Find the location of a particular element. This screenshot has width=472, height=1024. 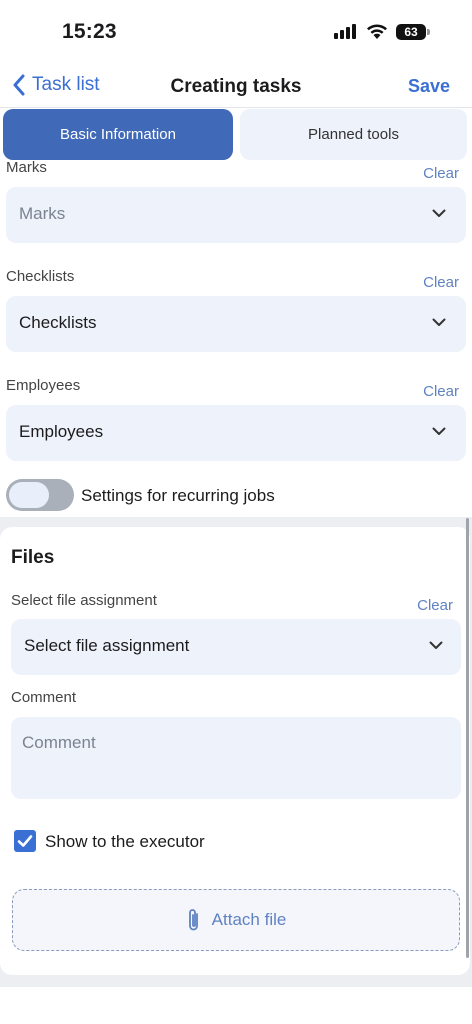

marks-clear-button: Clear is located at coordinates (441, 173).